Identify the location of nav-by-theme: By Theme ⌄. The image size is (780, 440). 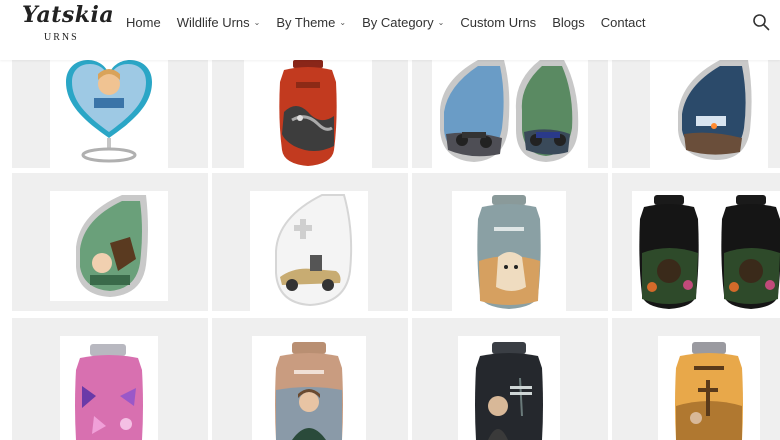
(311, 22).